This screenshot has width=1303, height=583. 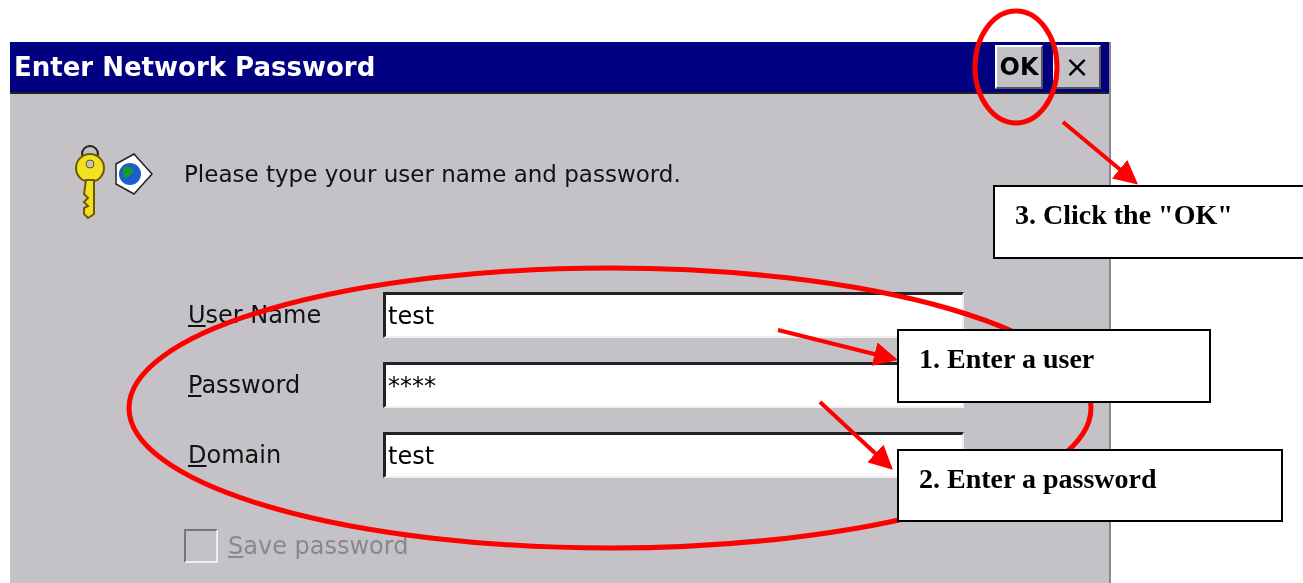 I want to click on field-label: Password, so click(x=244, y=385).